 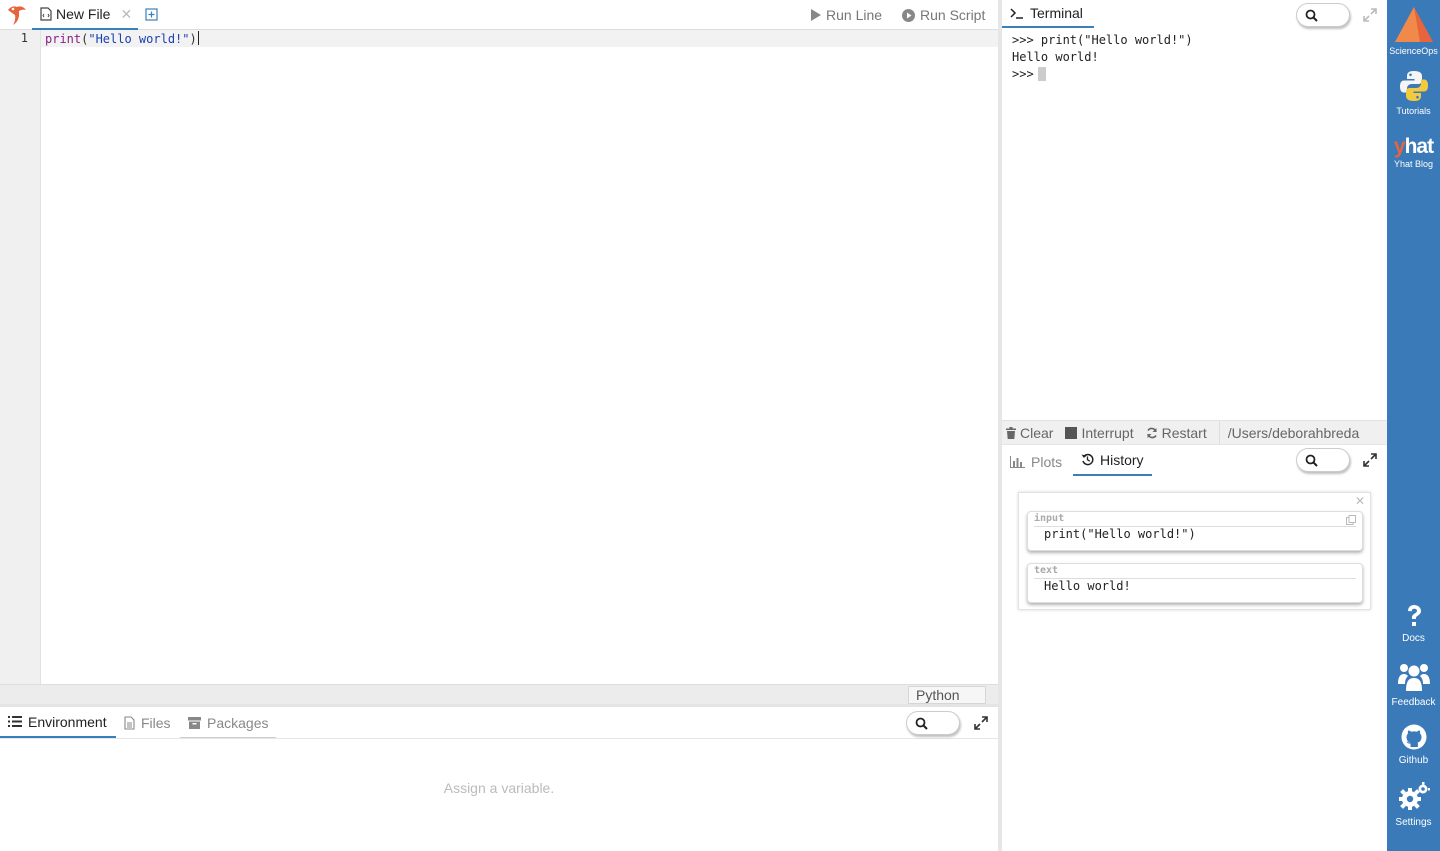 I want to click on environment-panel: Assign a variable., so click(x=499, y=795).